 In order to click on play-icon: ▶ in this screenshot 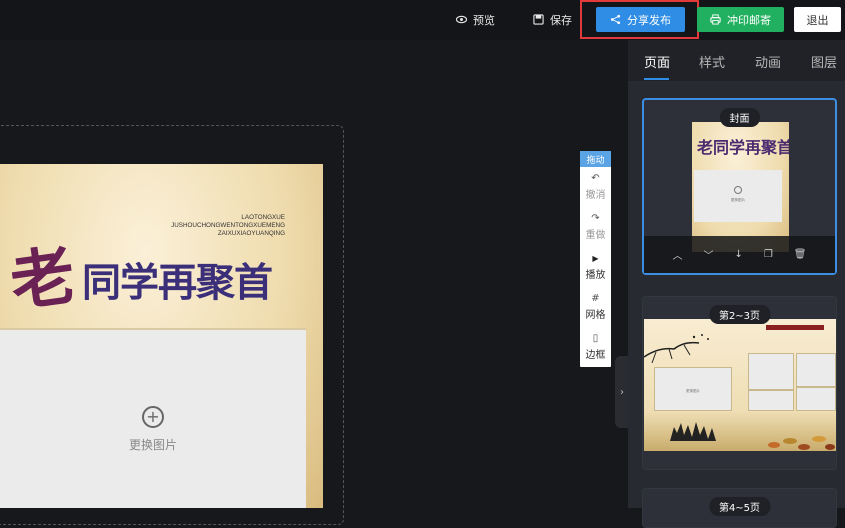, I will do `click(595, 258)`.